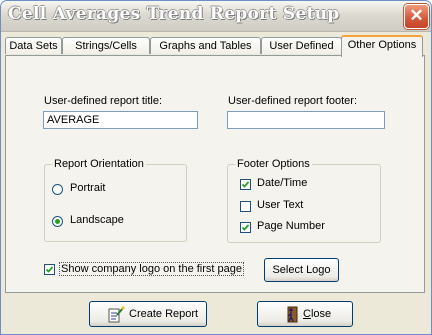 This screenshot has height=335, width=432. I want to click on tab-data-sets: Data Sets, so click(33, 45).